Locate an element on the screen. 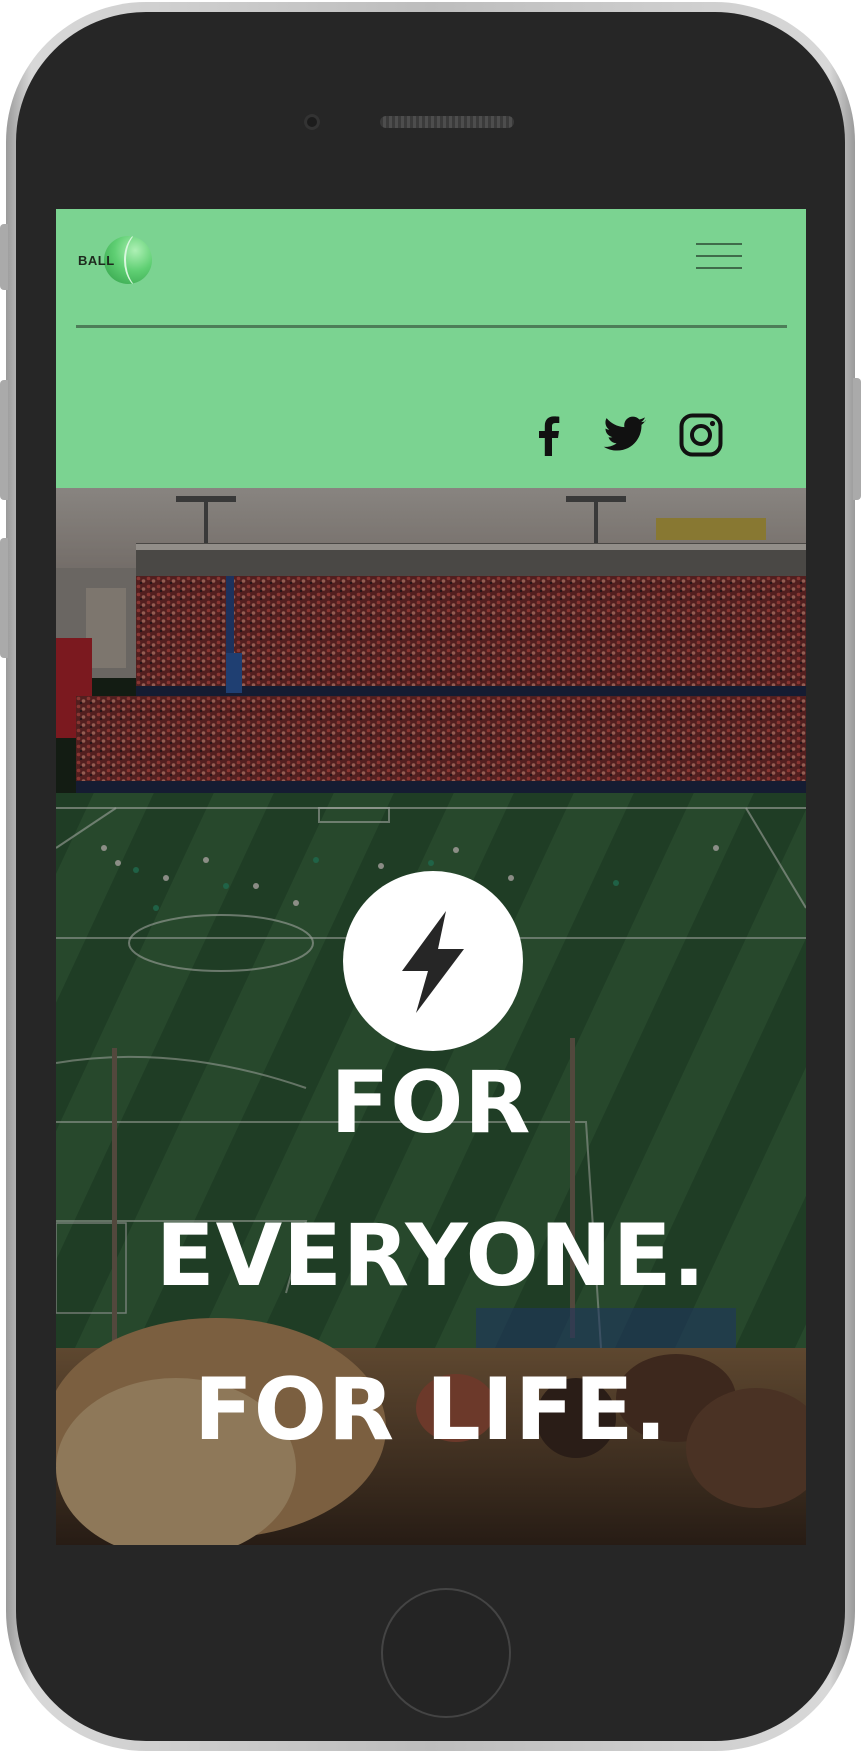 The width and height of the screenshot is (861, 1753). instagram-link is located at coordinates (701, 435).